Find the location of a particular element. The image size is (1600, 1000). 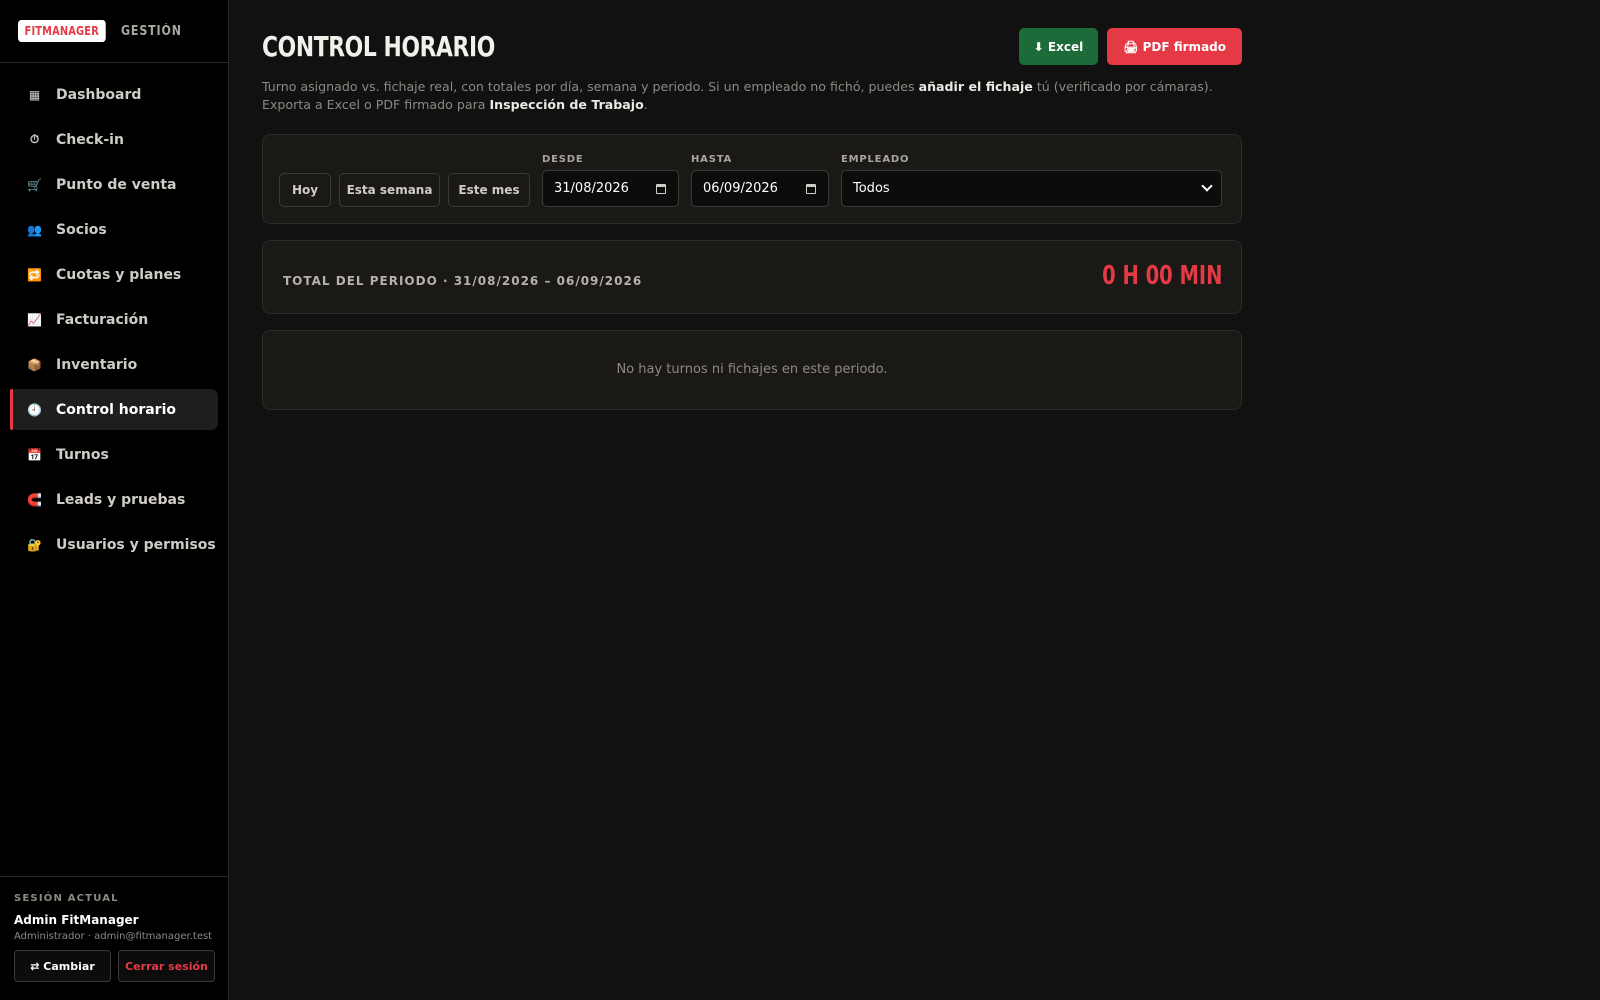

to-label: HASTA is located at coordinates (712, 159).